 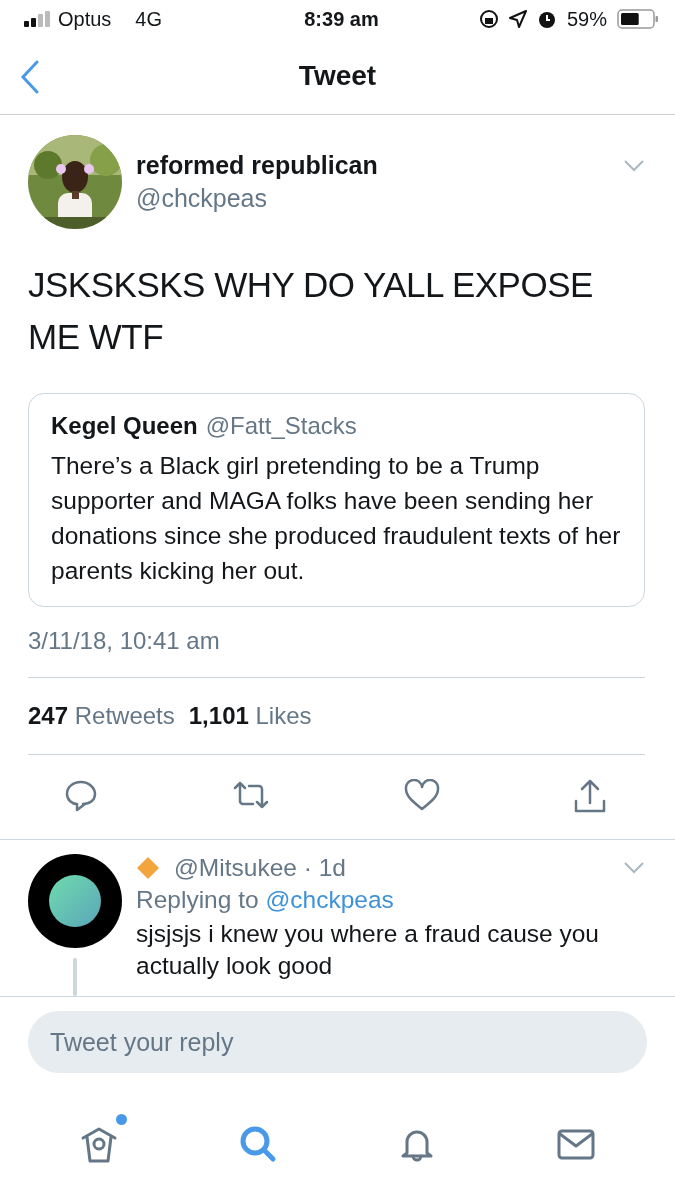 I want to click on alarm-clock-icon, so click(x=546, y=19).